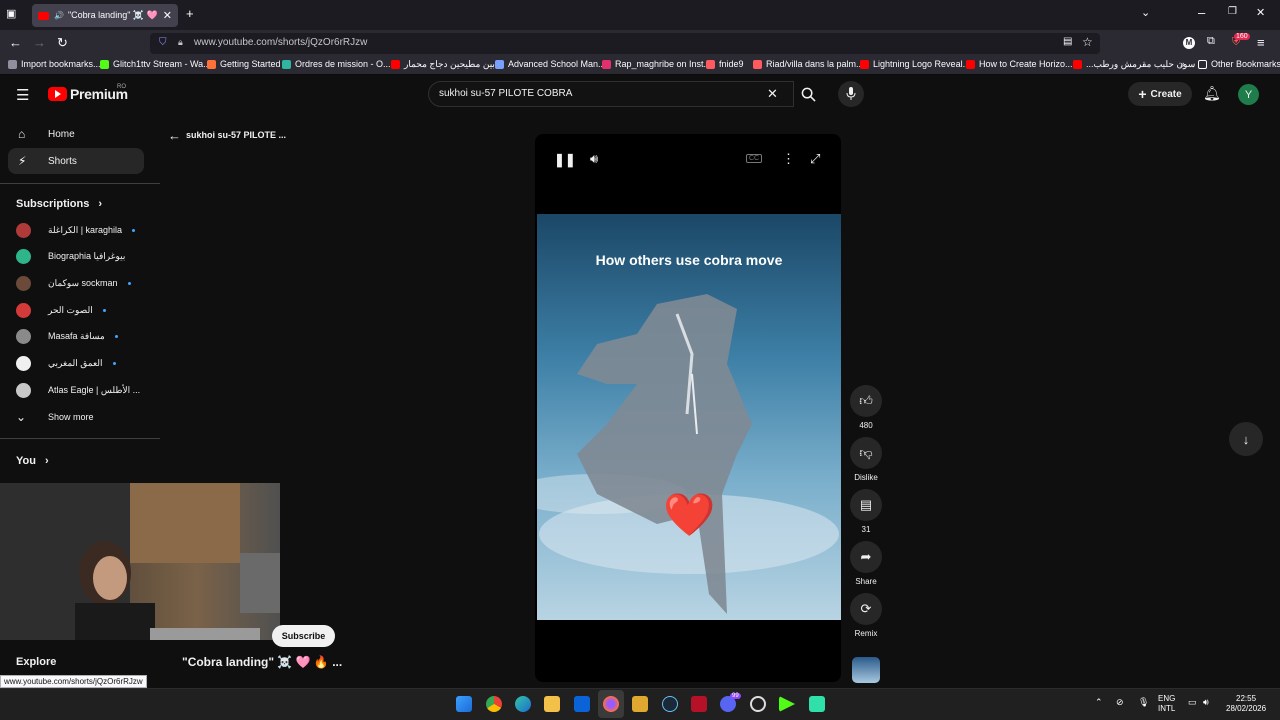 This screenshot has height=720, width=1280. What do you see at coordinates (1166, 704) in the screenshot?
I see `language-indicator: ENG INTL` at bounding box center [1166, 704].